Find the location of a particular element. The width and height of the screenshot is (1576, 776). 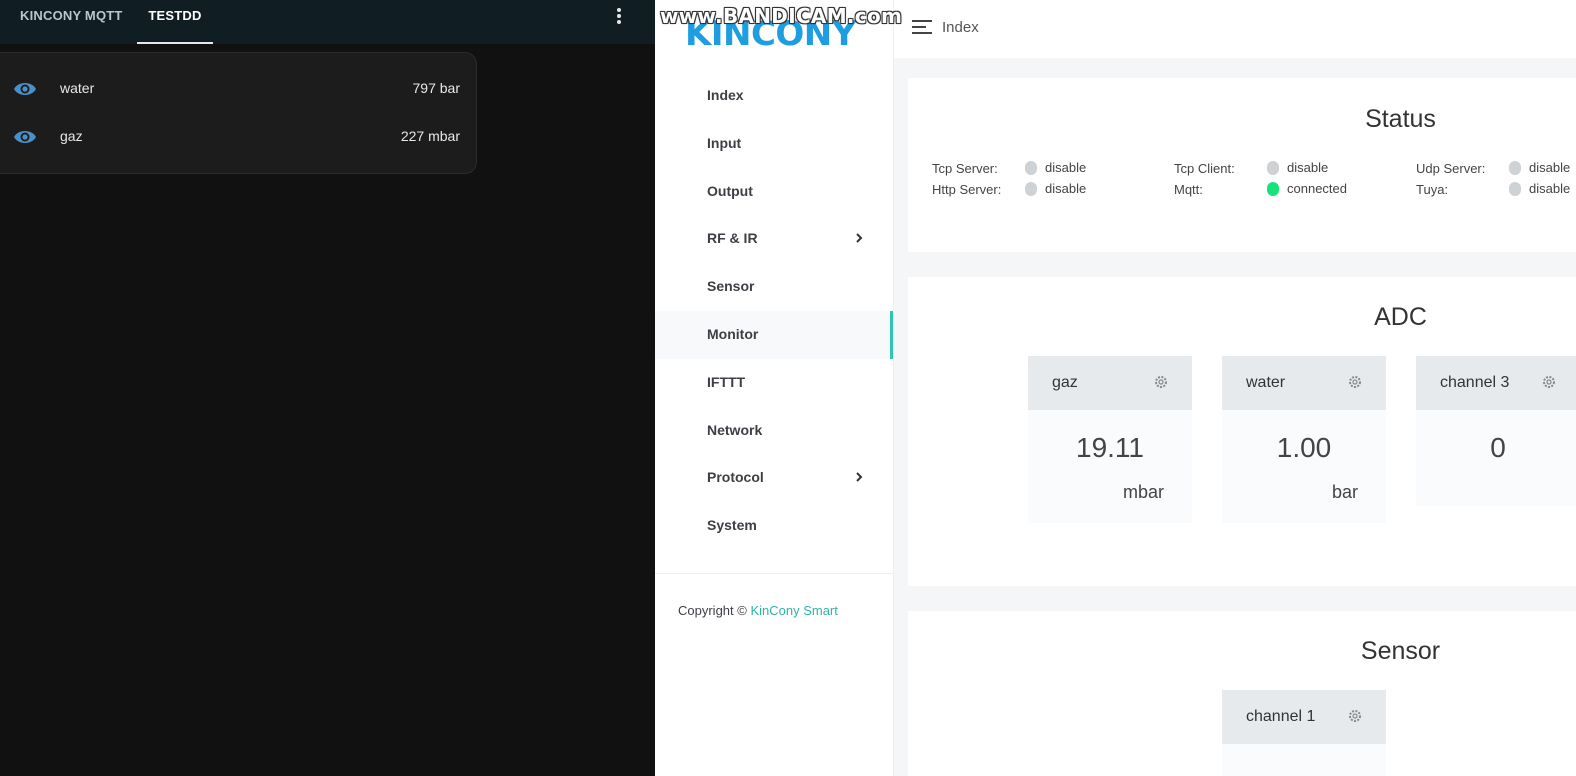

sidebar-item-index: Index is located at coordinates (774, 96).